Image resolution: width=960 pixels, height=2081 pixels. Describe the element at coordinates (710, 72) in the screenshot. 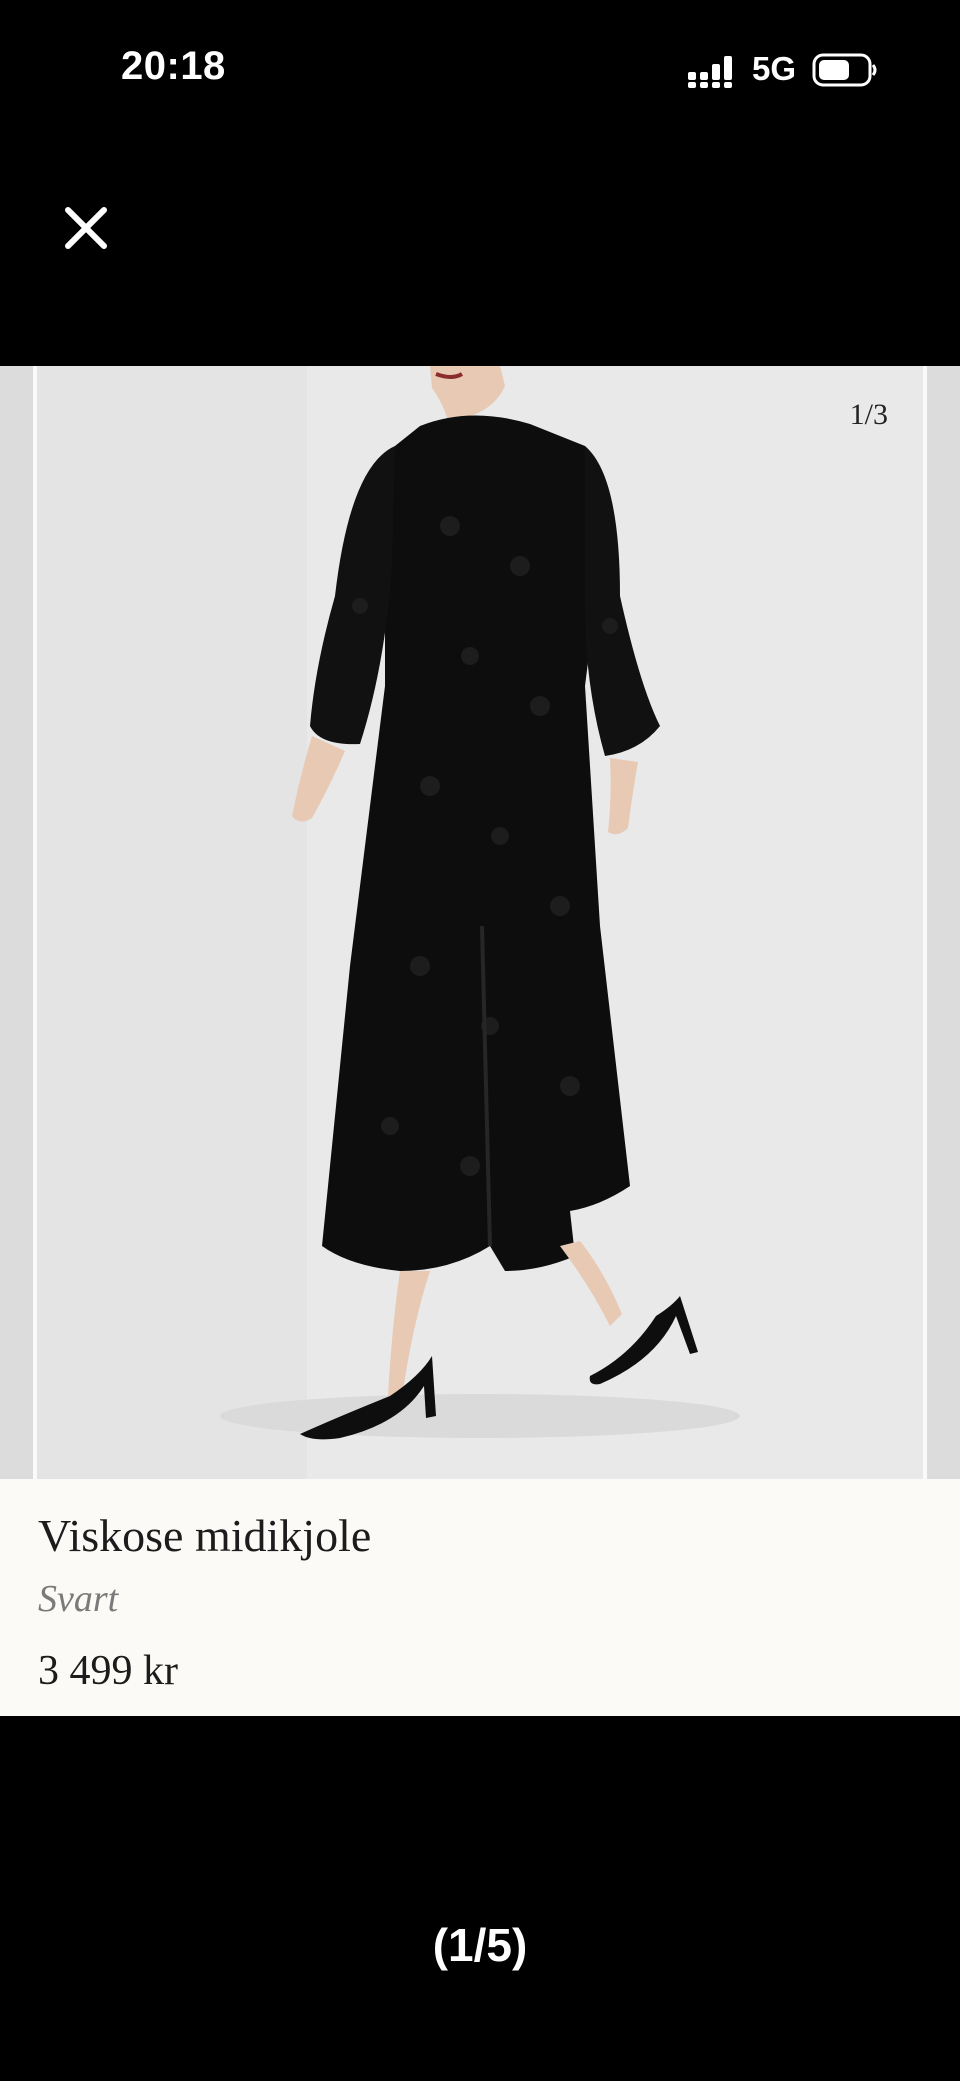

I see `signal-icon` at that location.